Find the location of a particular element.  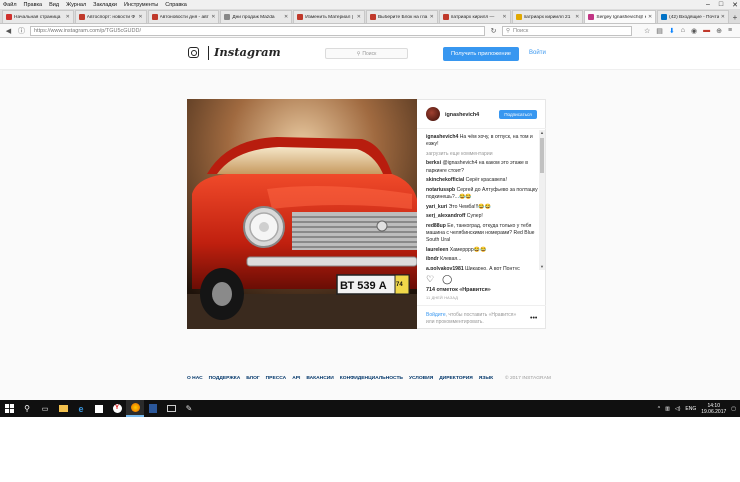

edge-browser-icon: e is located at coordinates (81, 408).